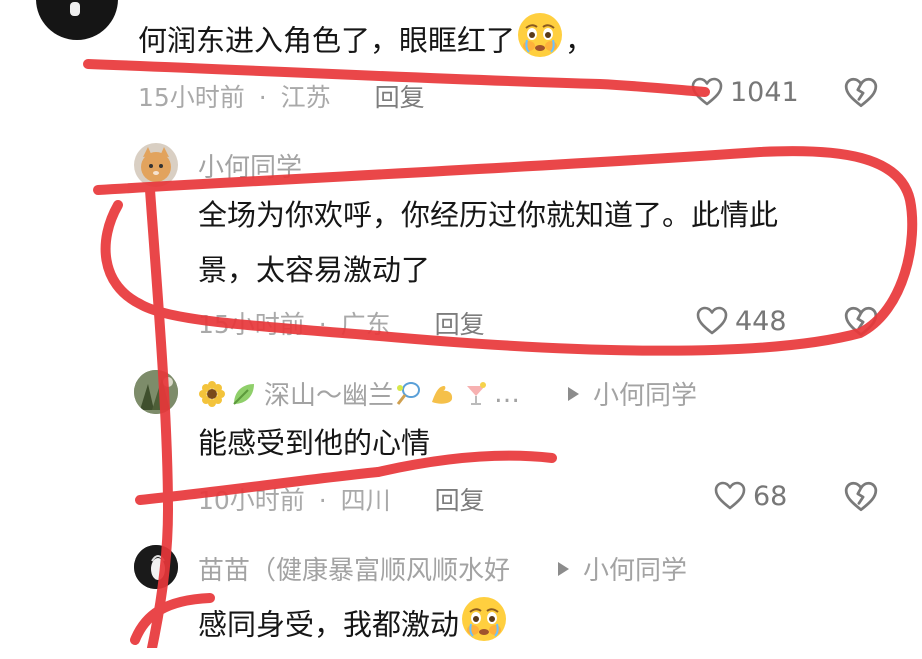 The height and width of the screenshot is (659, 922). What do you see at coordinates (327, 40) in the screenshot?
I see `comment-body: 何润东进入角色了，眼眶红了` at bounding box center [327, 40].